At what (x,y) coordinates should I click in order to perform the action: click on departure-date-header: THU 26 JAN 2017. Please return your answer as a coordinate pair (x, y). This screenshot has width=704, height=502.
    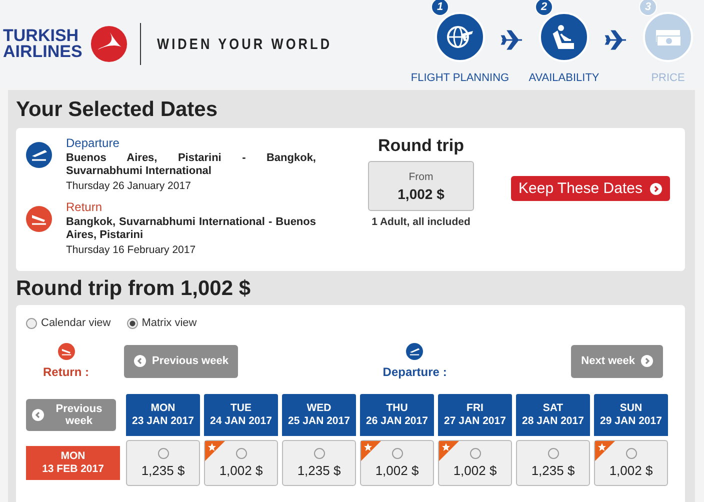
    Looking at the image, I should click on (397, 415).